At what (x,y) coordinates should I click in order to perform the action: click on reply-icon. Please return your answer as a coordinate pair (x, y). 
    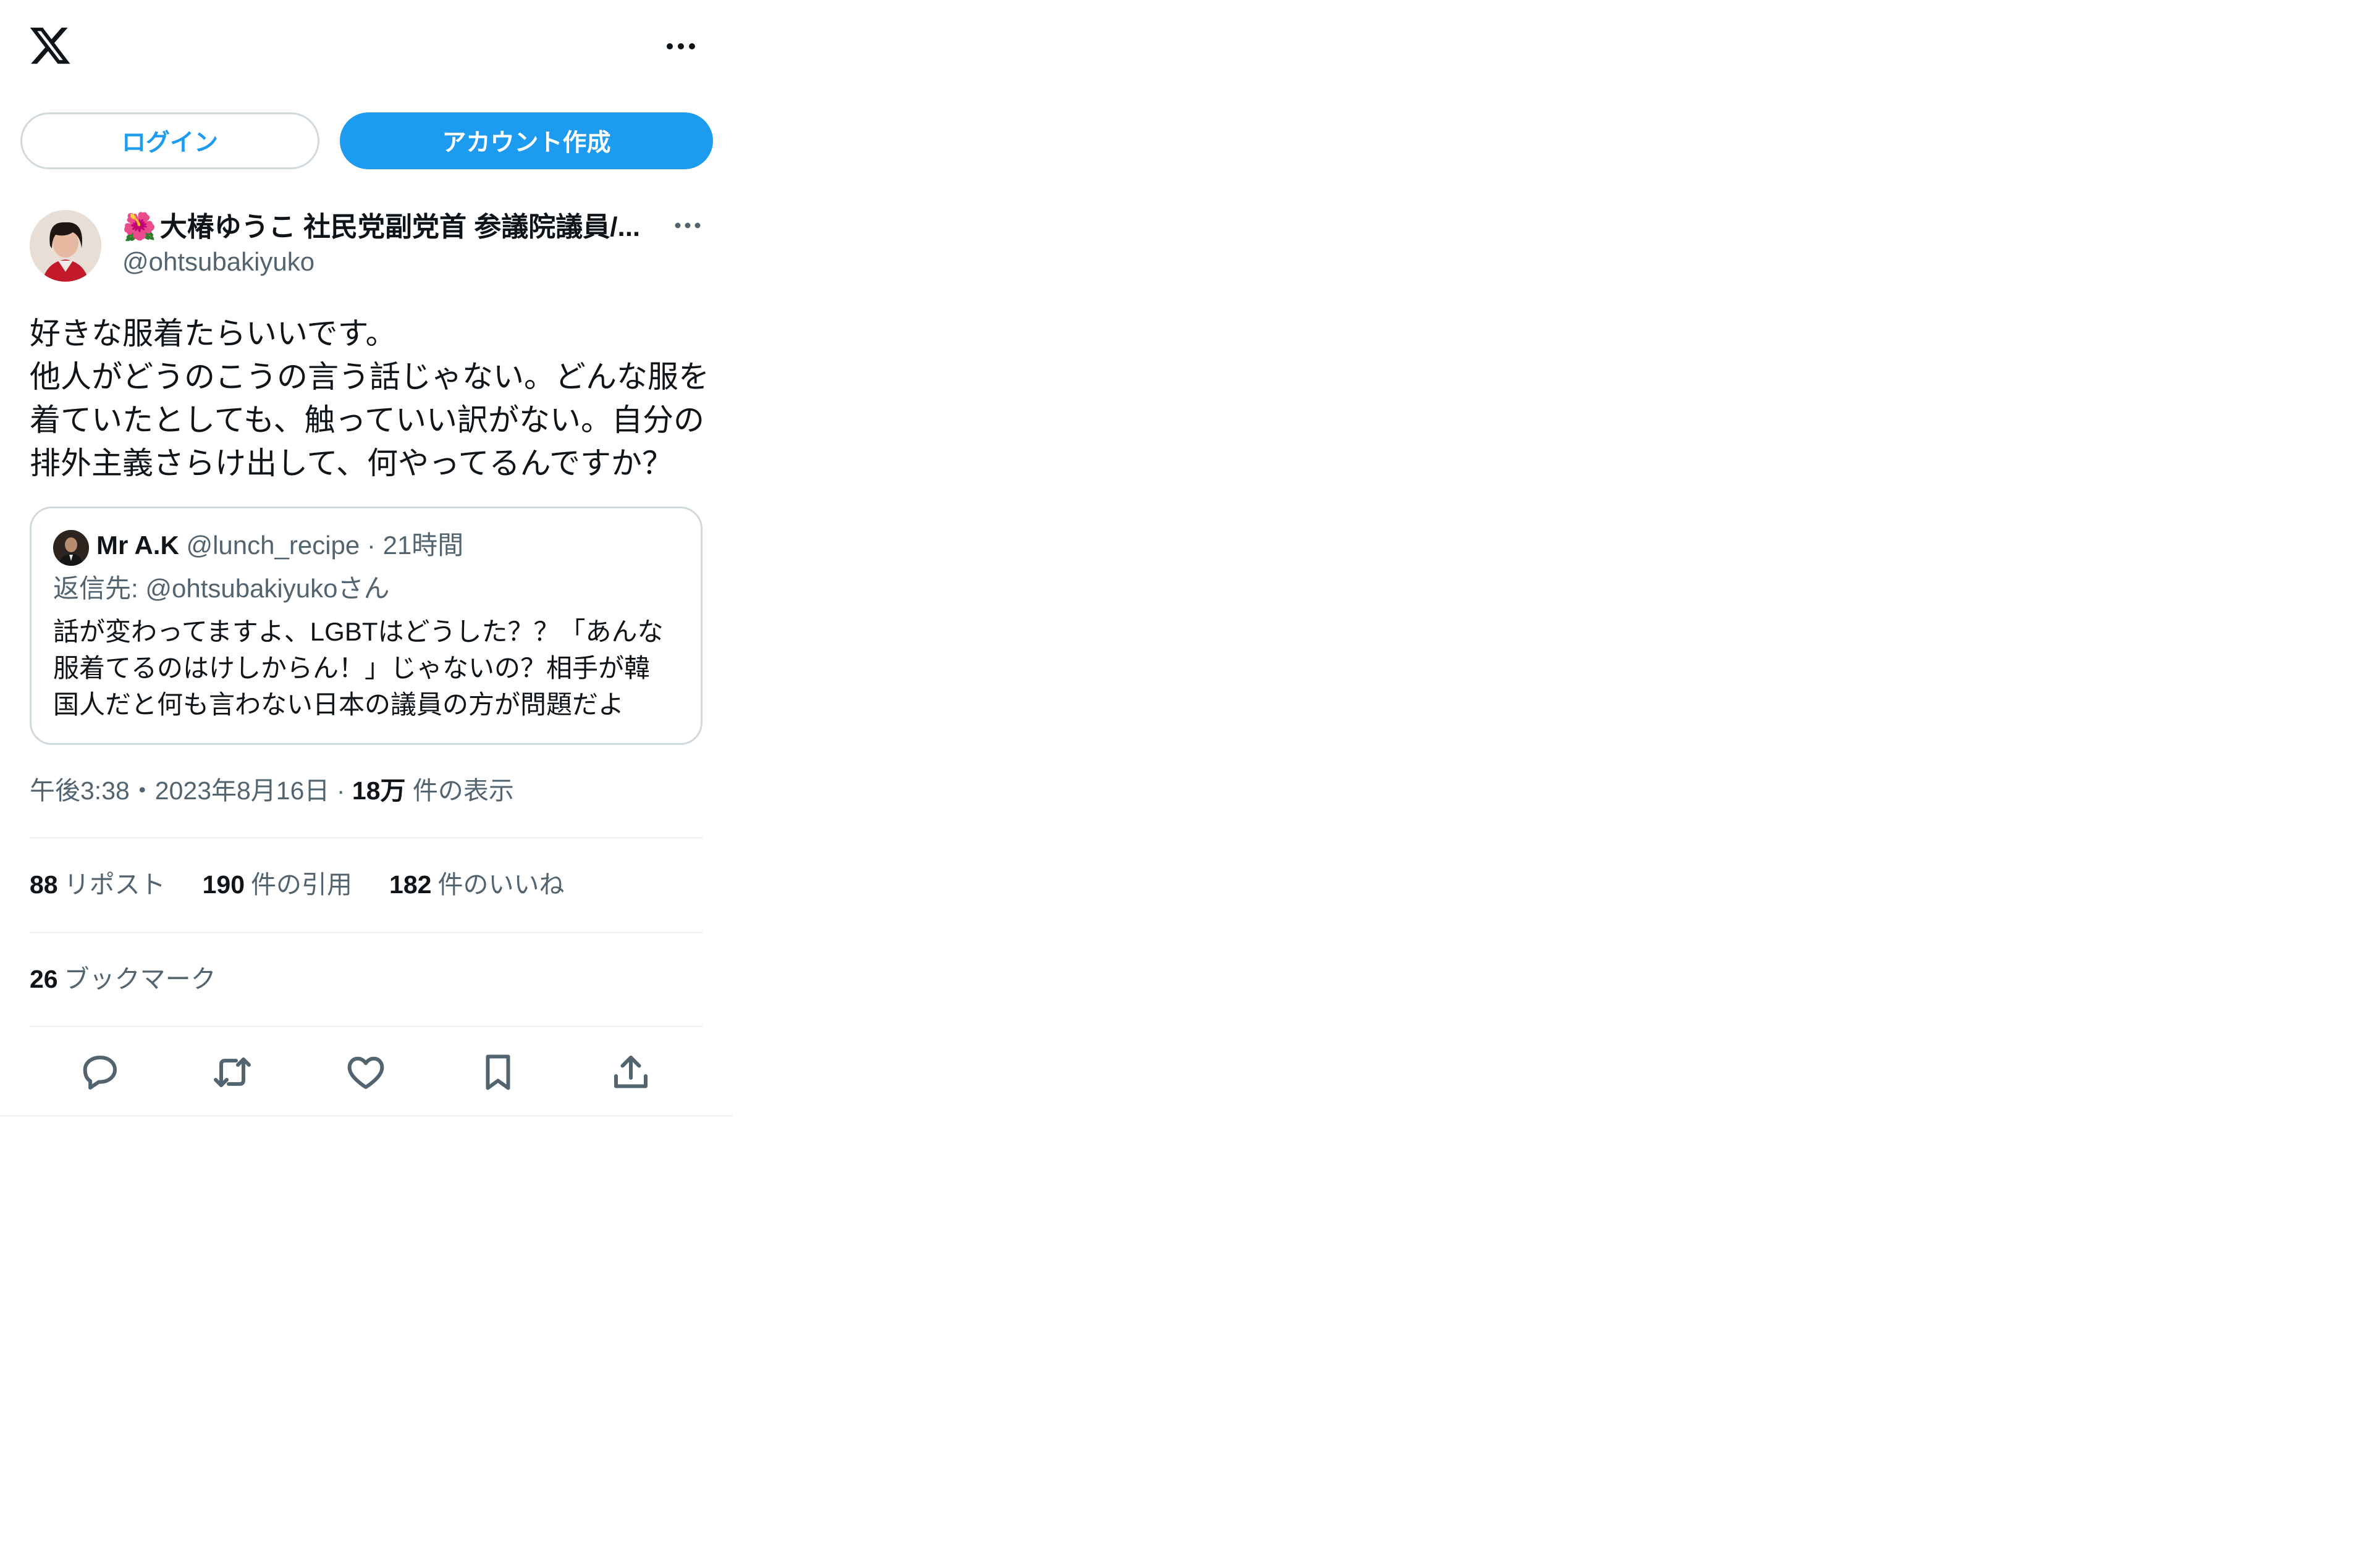
    Looking at the image, I should click on (100, 1072).